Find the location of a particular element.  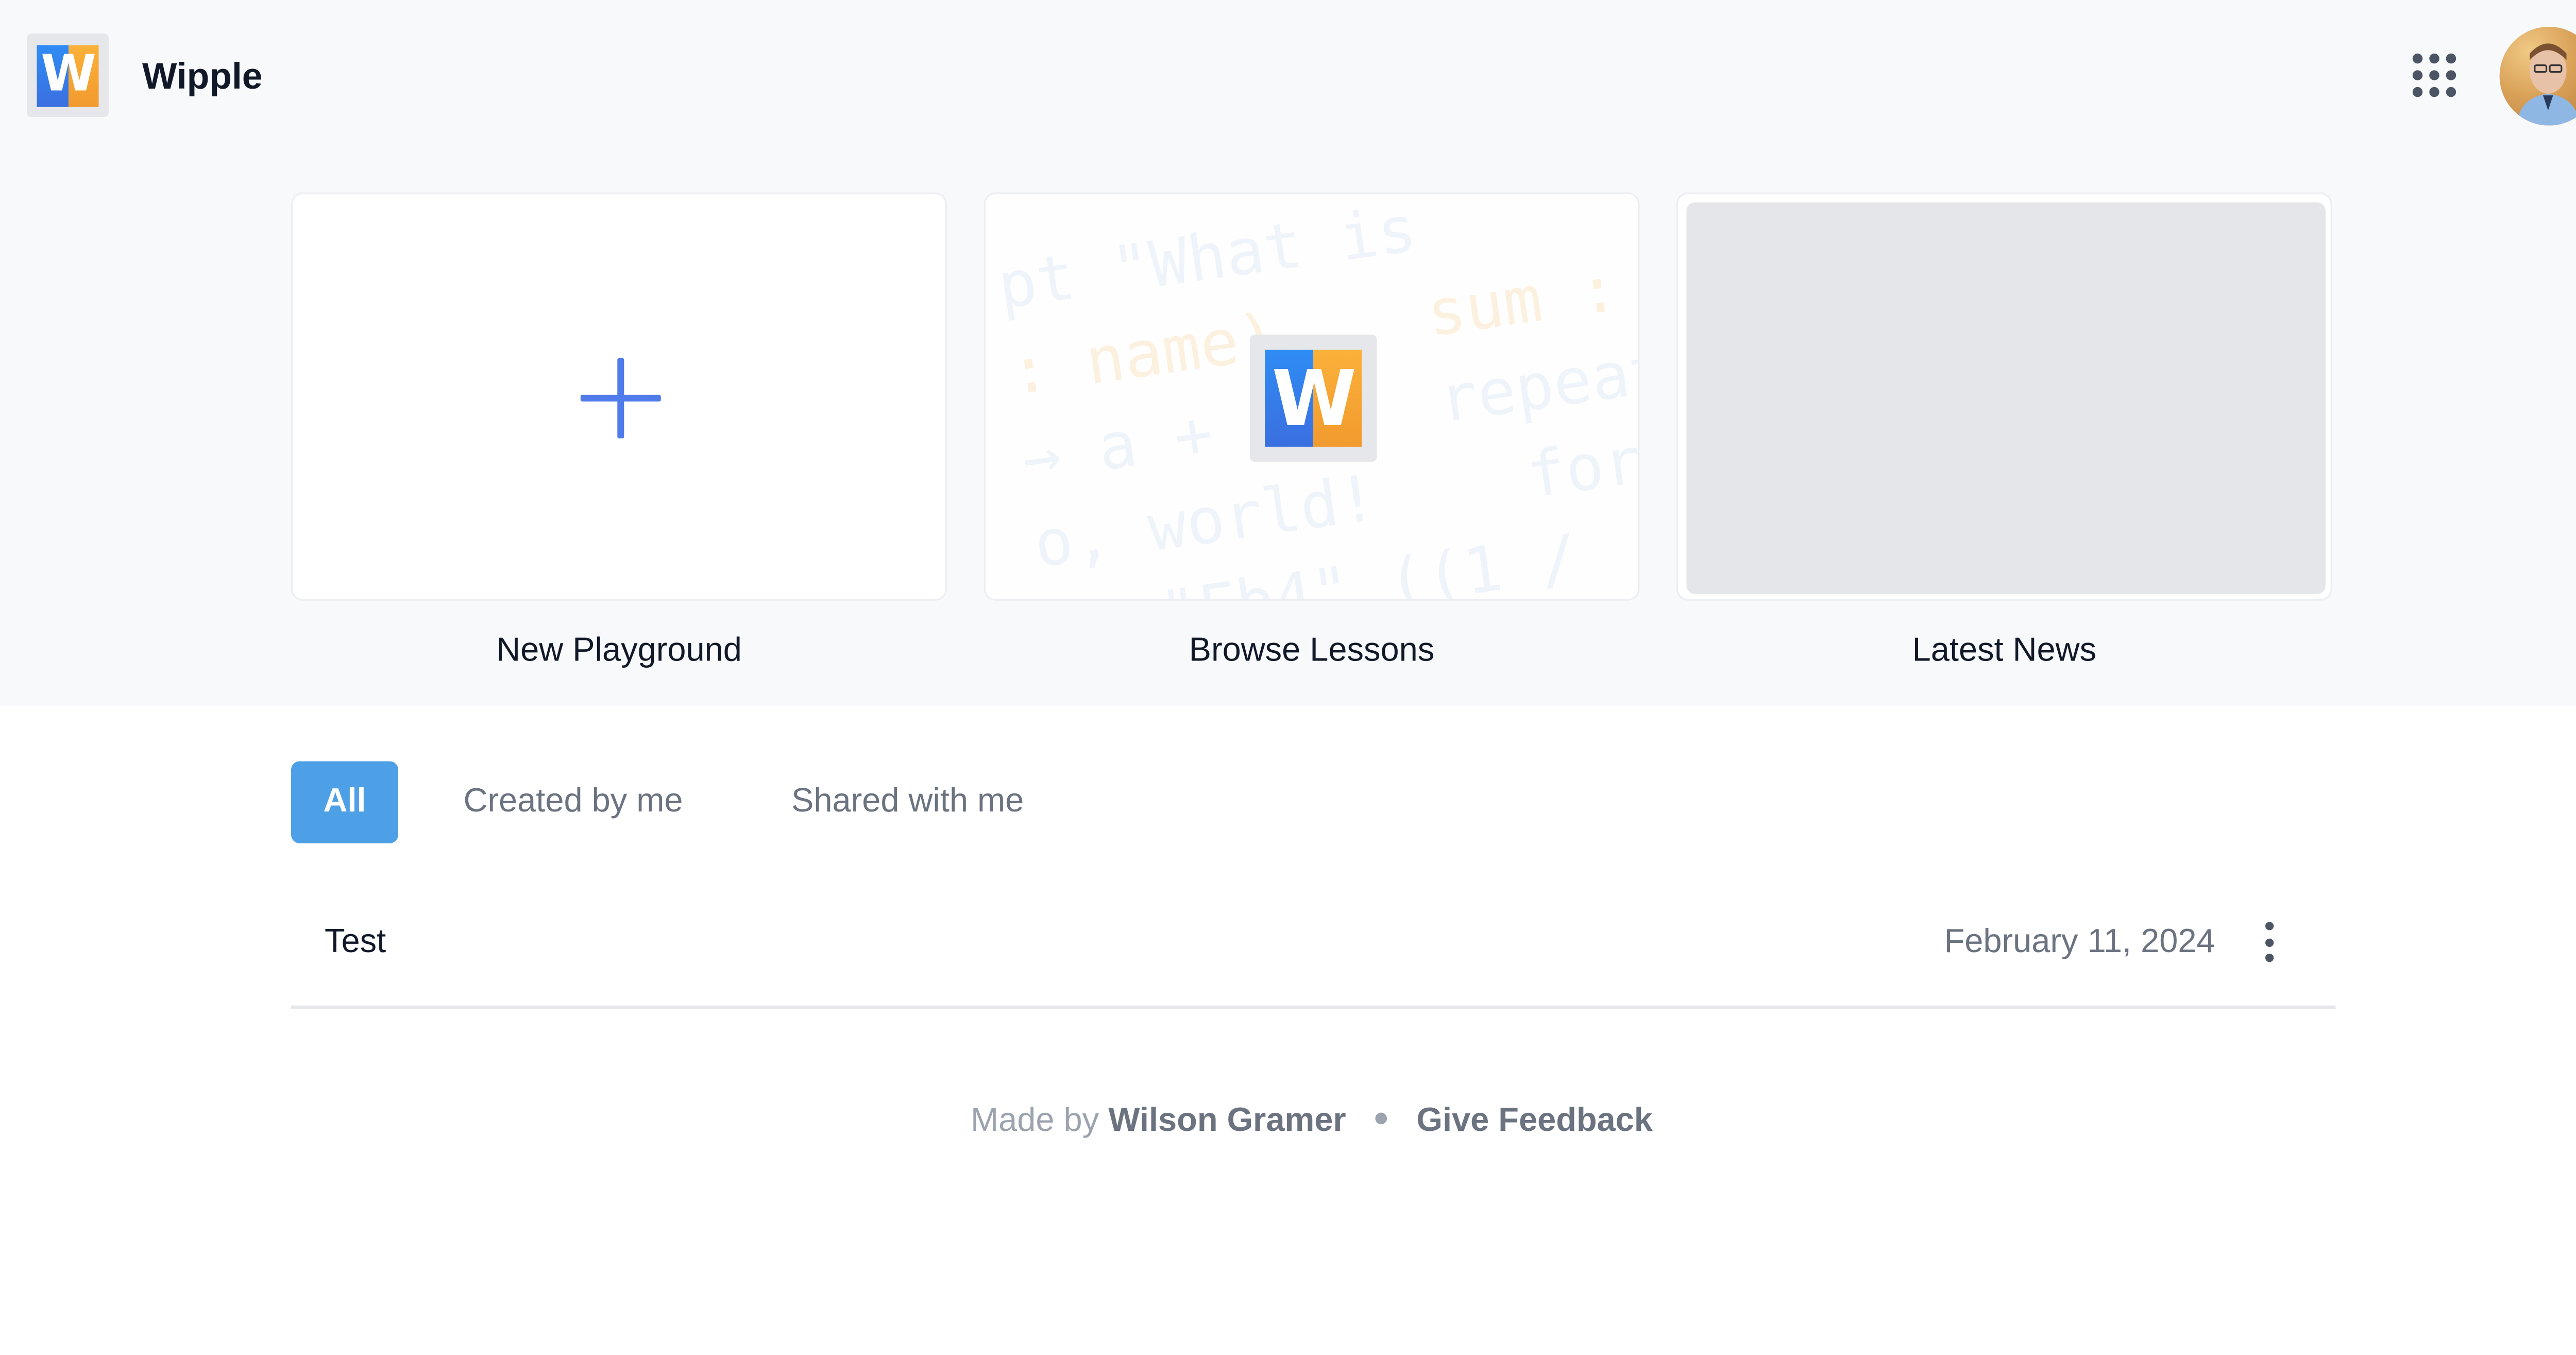

logo-mark: W is located at coordinates (68, 75).